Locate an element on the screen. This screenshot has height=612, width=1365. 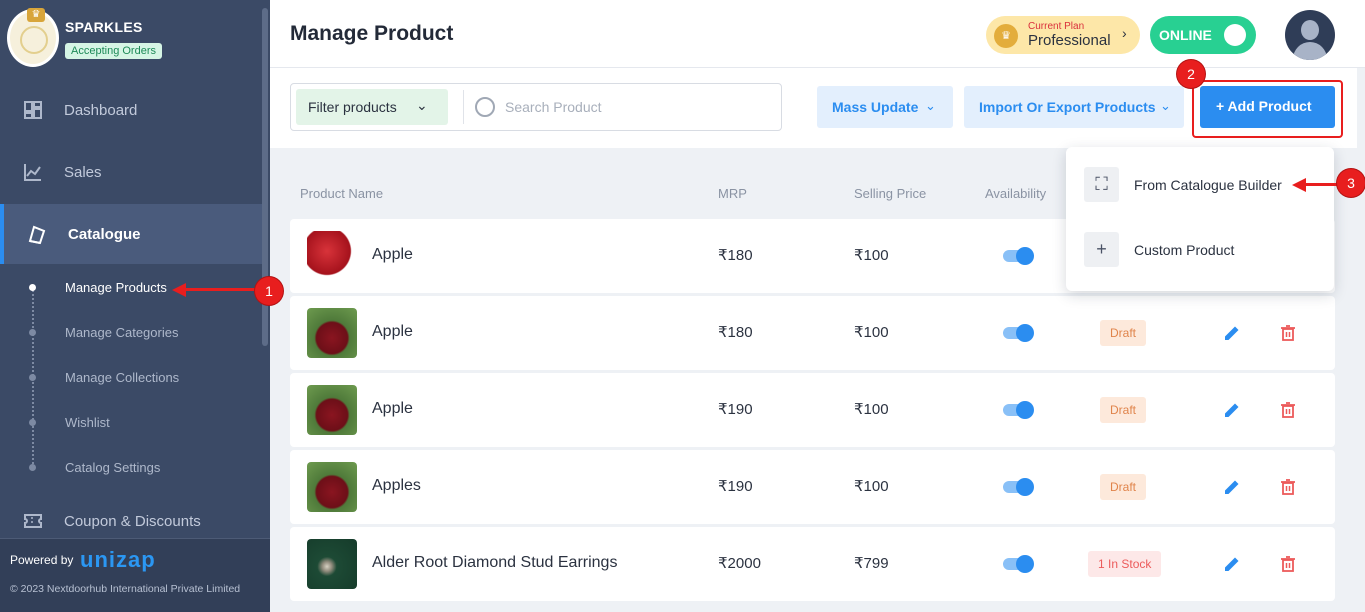
sidebar-item-catalogue: Catalogue is located at coordinates (131, 234).